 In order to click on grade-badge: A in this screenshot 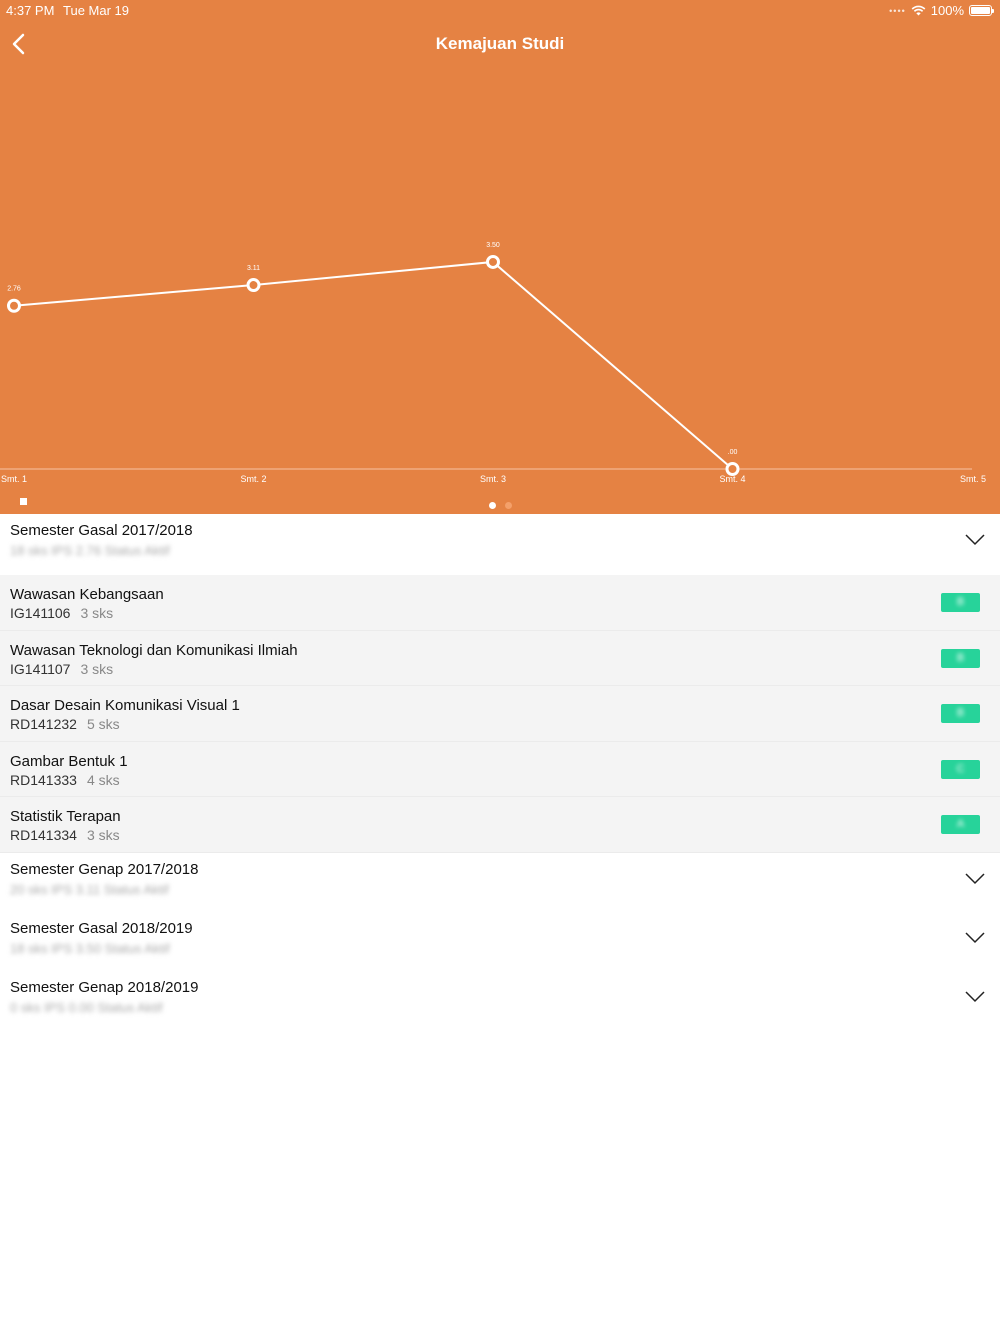, I will do `click(960, 825)`.